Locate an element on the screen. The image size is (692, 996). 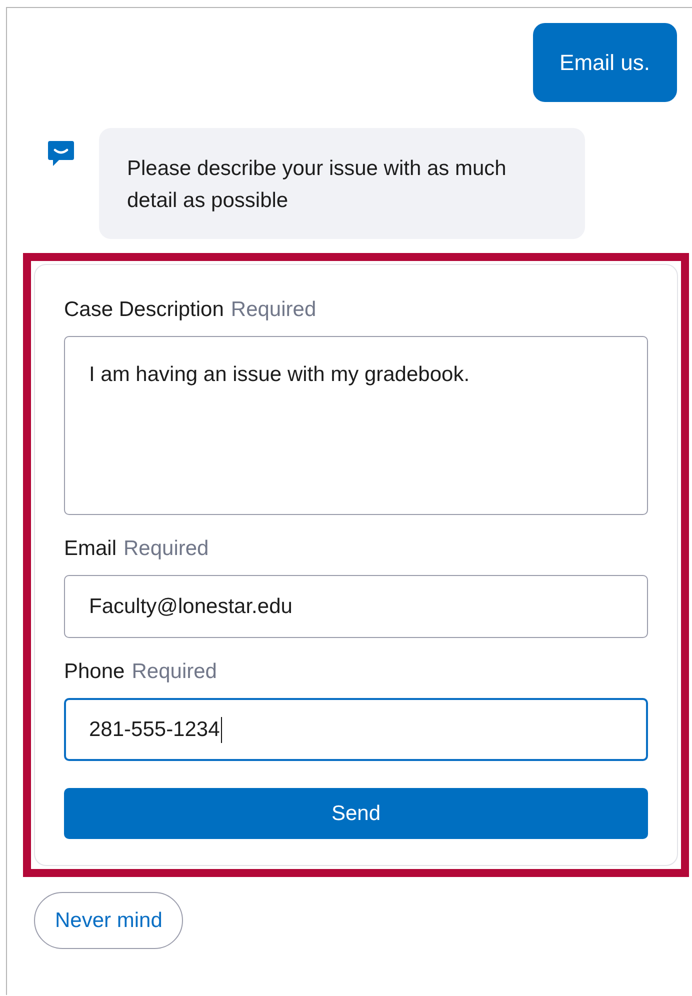
user-message: Email us. is located at coordinates (604, 62).